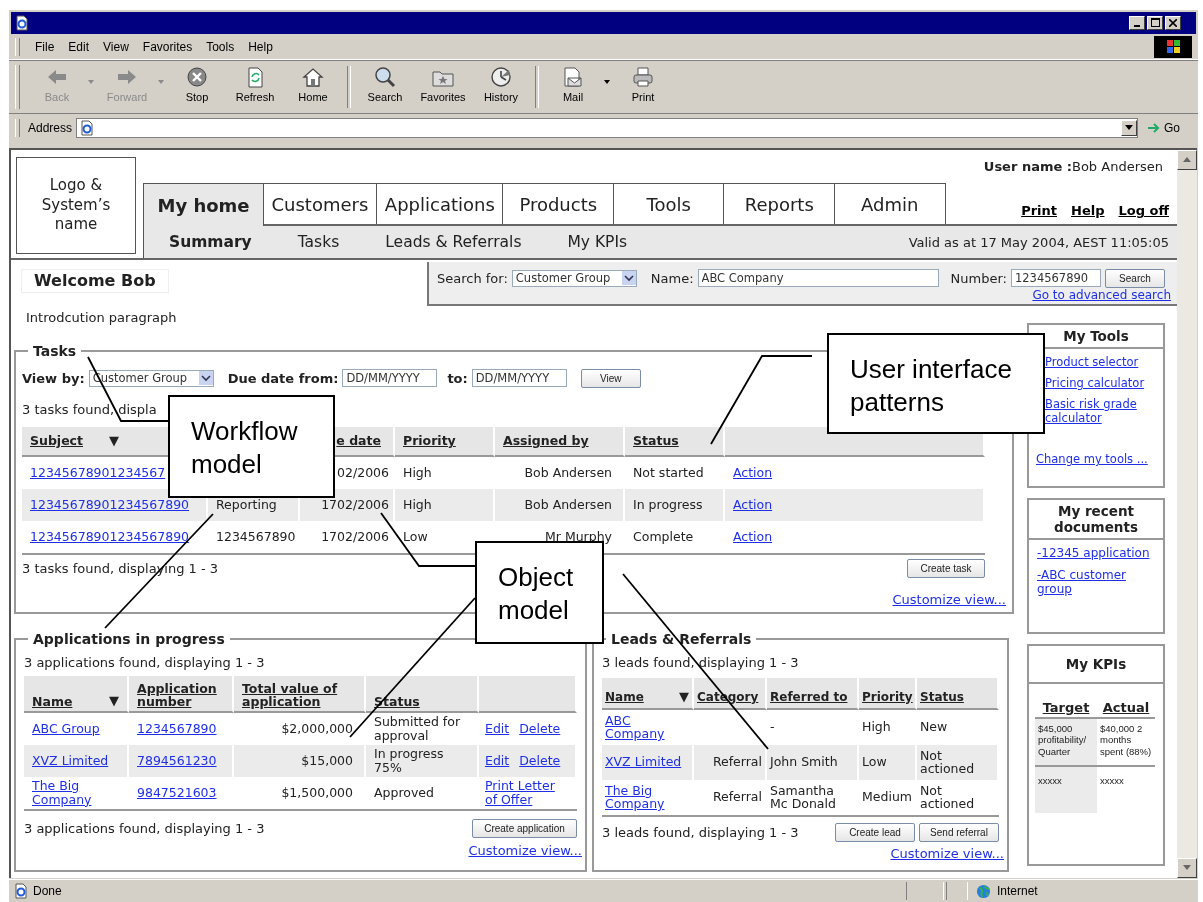  What do you see at coordinates (1066, 742) in the screenshot?
I see `table-cell: $45,000 profitability/ Quarter` at bounding box center [1066, 742].